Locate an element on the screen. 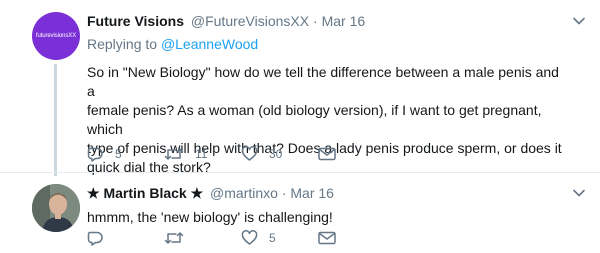 This screenshot has height=253, width=600. avatar: futurevisionsXX is located at coordinates (56, 36).